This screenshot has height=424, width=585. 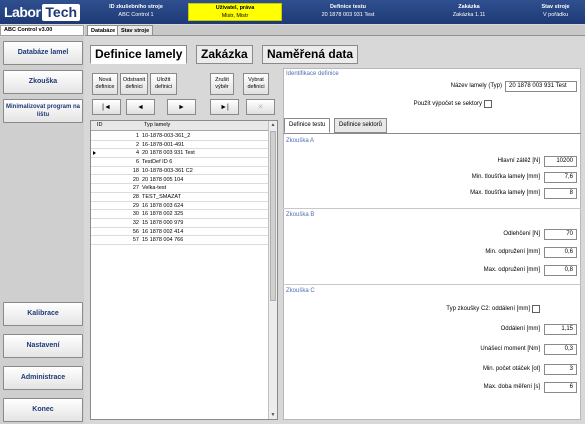 I want to click on list-item: 57 15 1878 004 766, so click(x=179, y=241).